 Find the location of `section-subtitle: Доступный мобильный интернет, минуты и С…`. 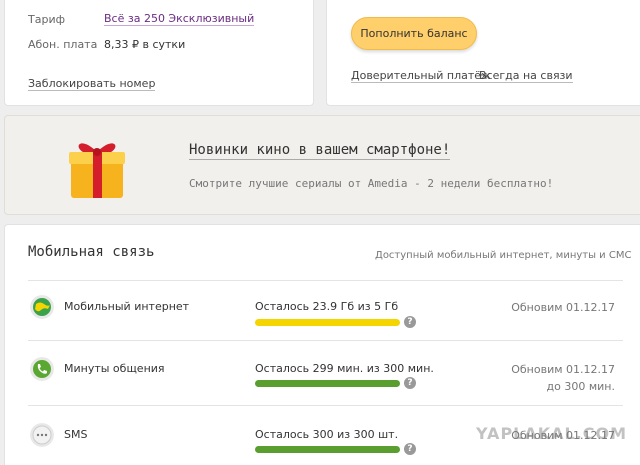

section-subtitle: Доступный мобильный интернет, минуты и С… is located at coordinates (503, 255).